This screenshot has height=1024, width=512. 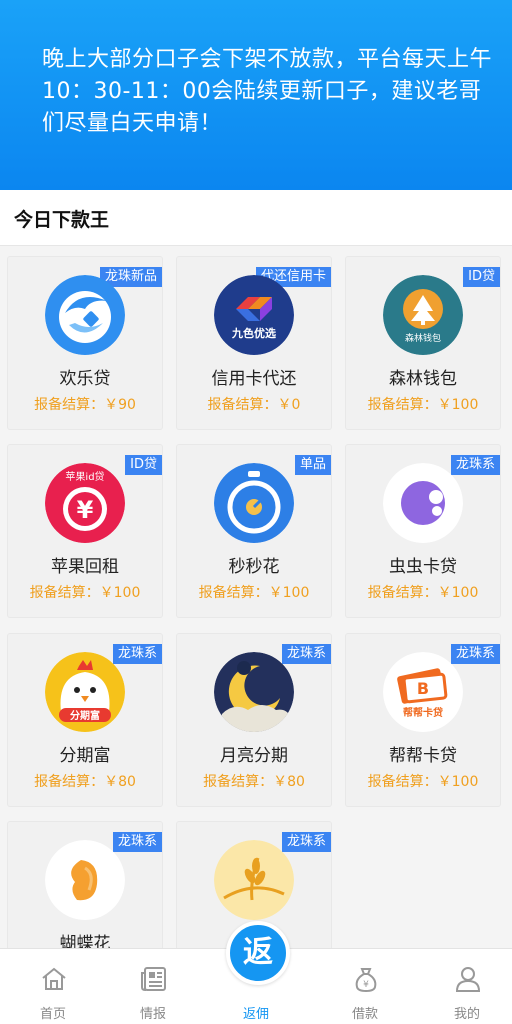 I want to click on product-name: 苹果回租, so click(x=85, y=567).